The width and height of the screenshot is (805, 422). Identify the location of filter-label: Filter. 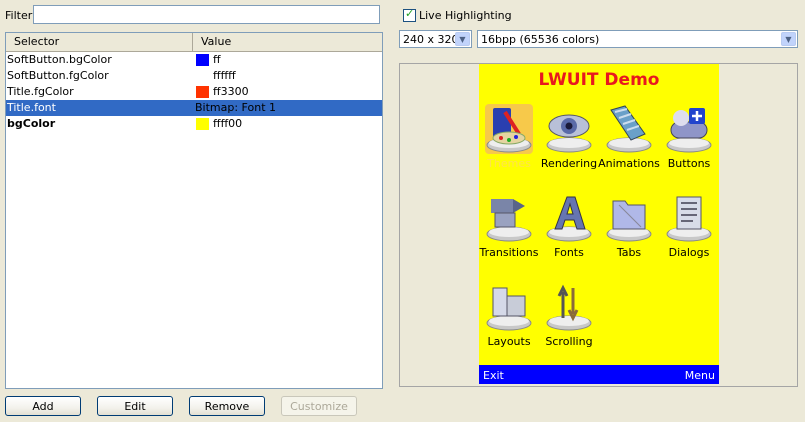
(19, 15).